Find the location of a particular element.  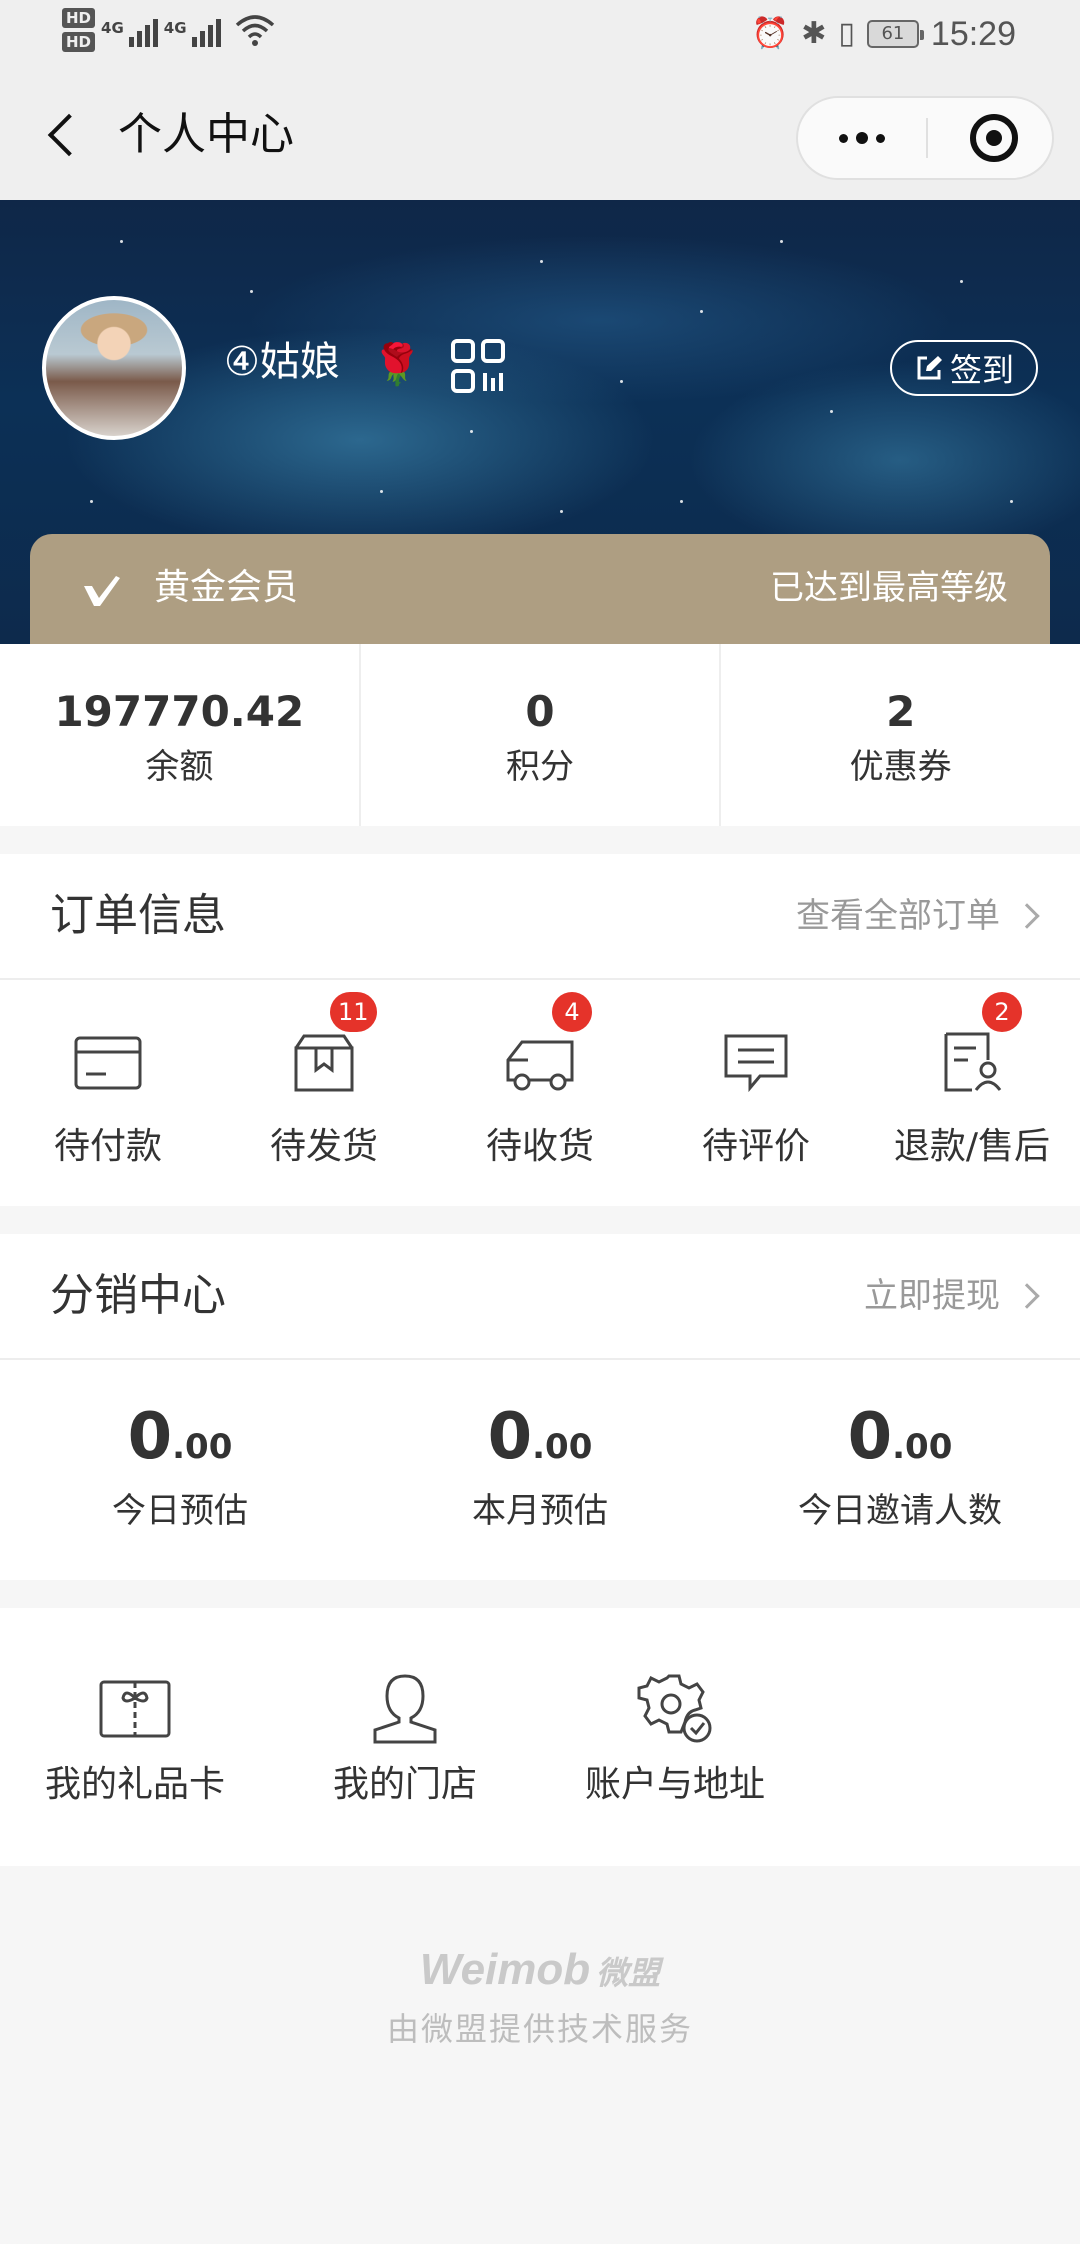

tools-grid: 我的礼品卡 我的门店 账户与地址 is located at coordinates (540, 1737).